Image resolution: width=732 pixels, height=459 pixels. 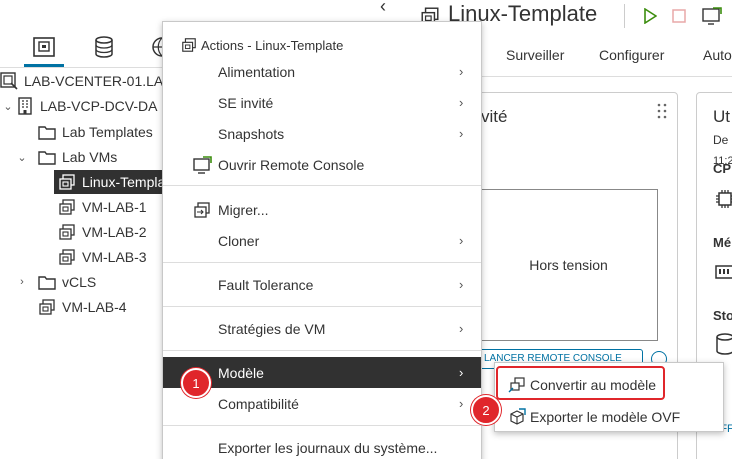 I want to click on tab-monitor: Surveiller, so click(x=535, y=55).